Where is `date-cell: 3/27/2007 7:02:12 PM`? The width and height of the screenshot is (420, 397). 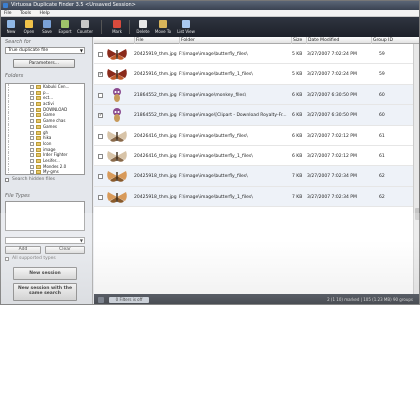 date-cell: 3/27/2007 7:02:12 PM is located at coordinates (332, 156).